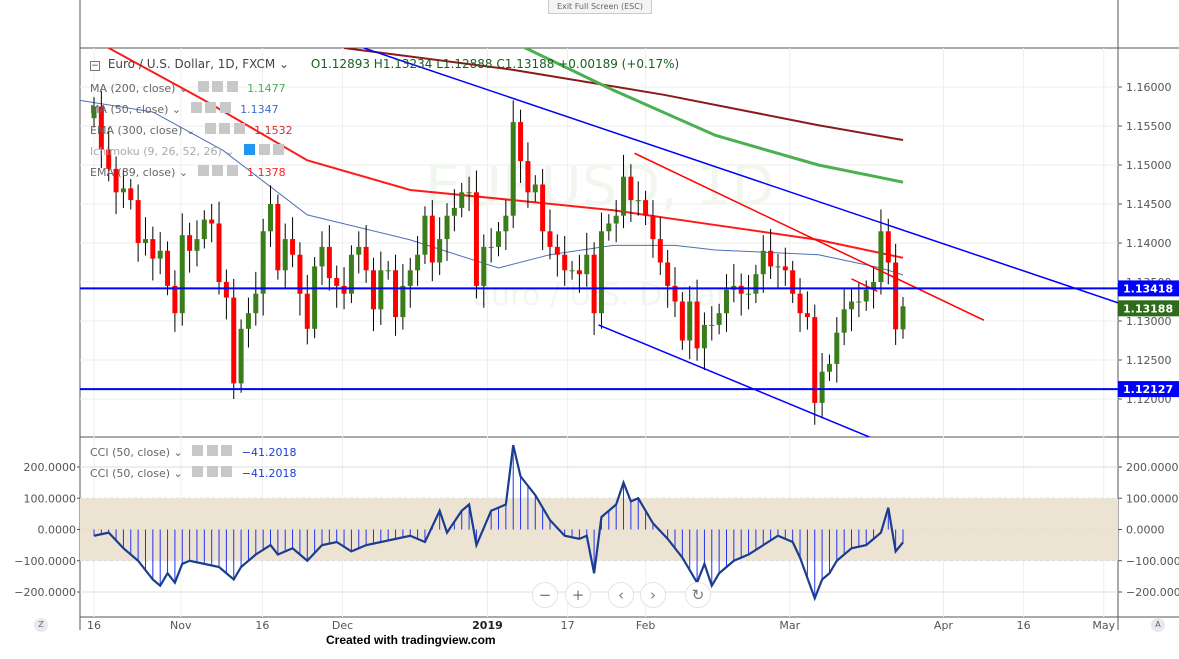 This screenshot has height=659, width=1179. What do you see at coordinates (1145, 530) in the screenshot?
I see `cci-tick-label: 0.0000` at bounding box center [1145, 530].